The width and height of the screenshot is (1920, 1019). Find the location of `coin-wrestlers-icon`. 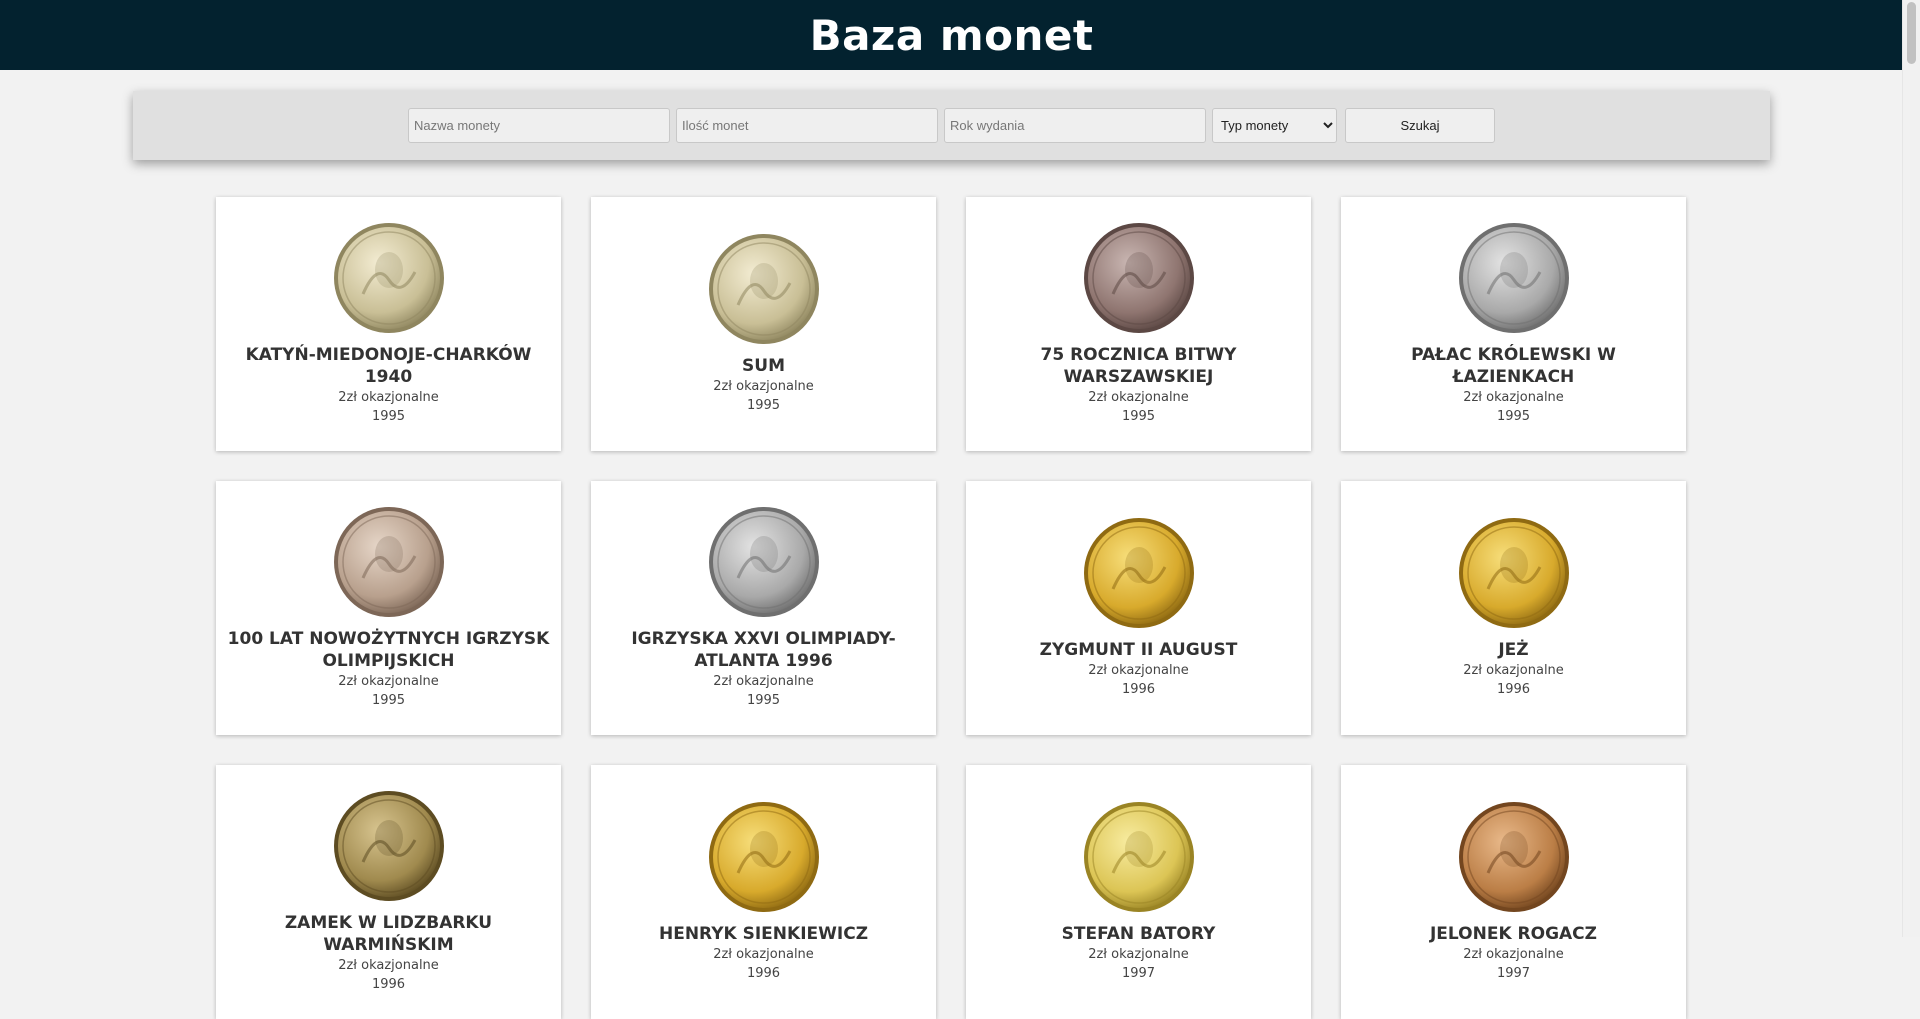

coin-wrestlers-icon is located at coordinates (764, 562).